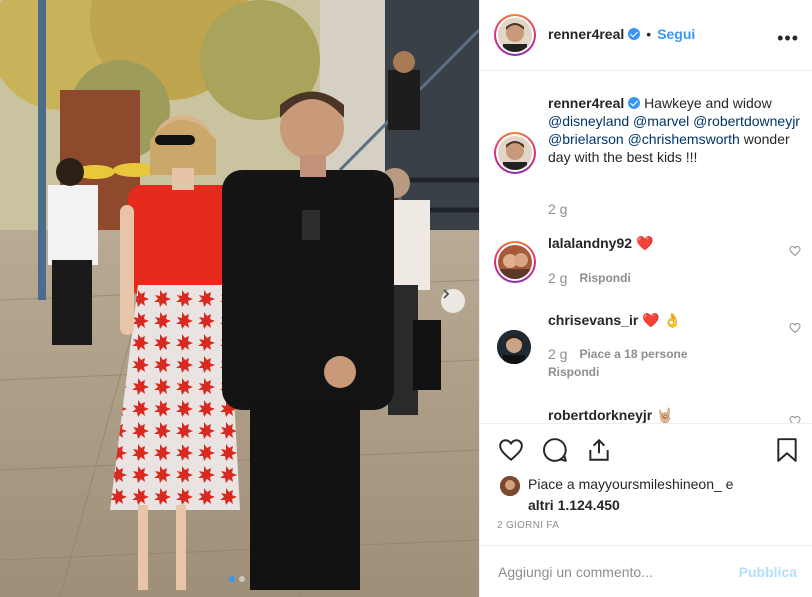 The image size is (812, 597). I want to click on post-timestamp: 2 GIORNI FA, so click(528, 525).